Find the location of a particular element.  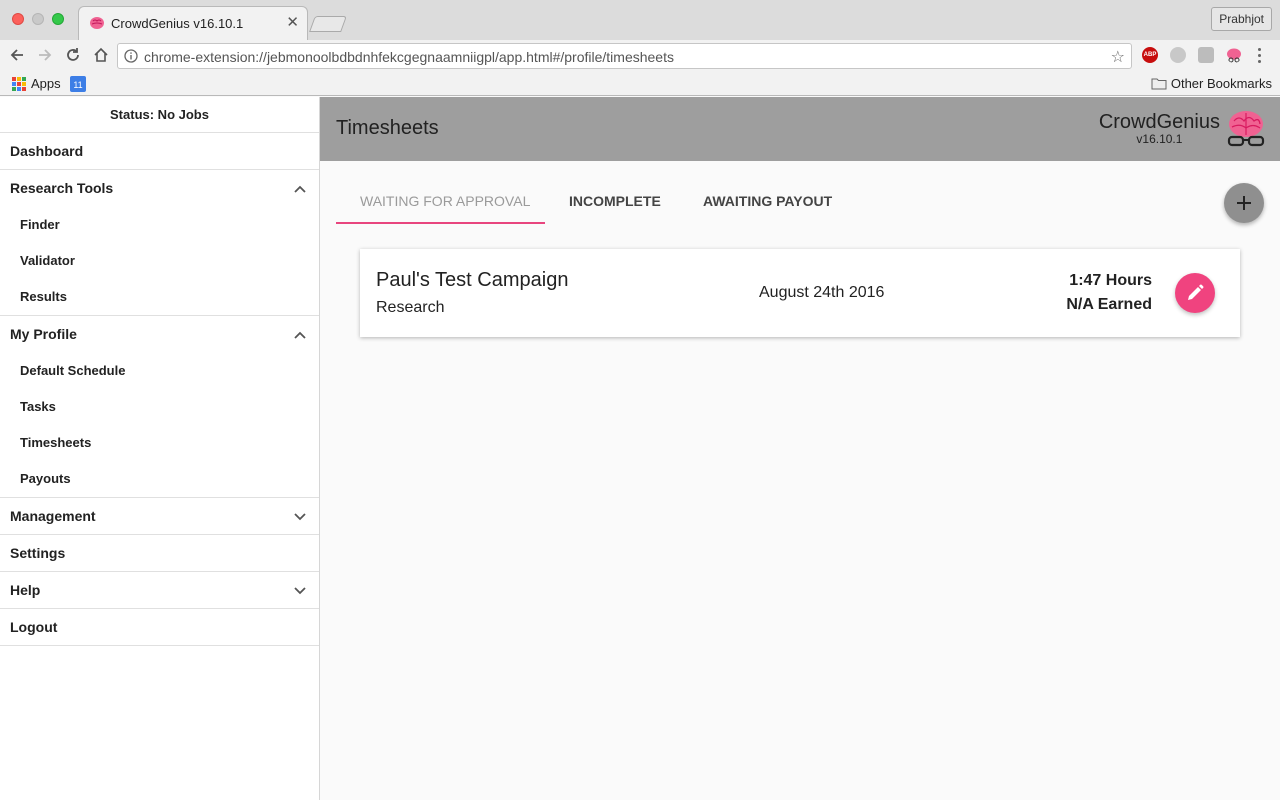

status-text: Status: No Jobs is located at coordinates (159, 115).